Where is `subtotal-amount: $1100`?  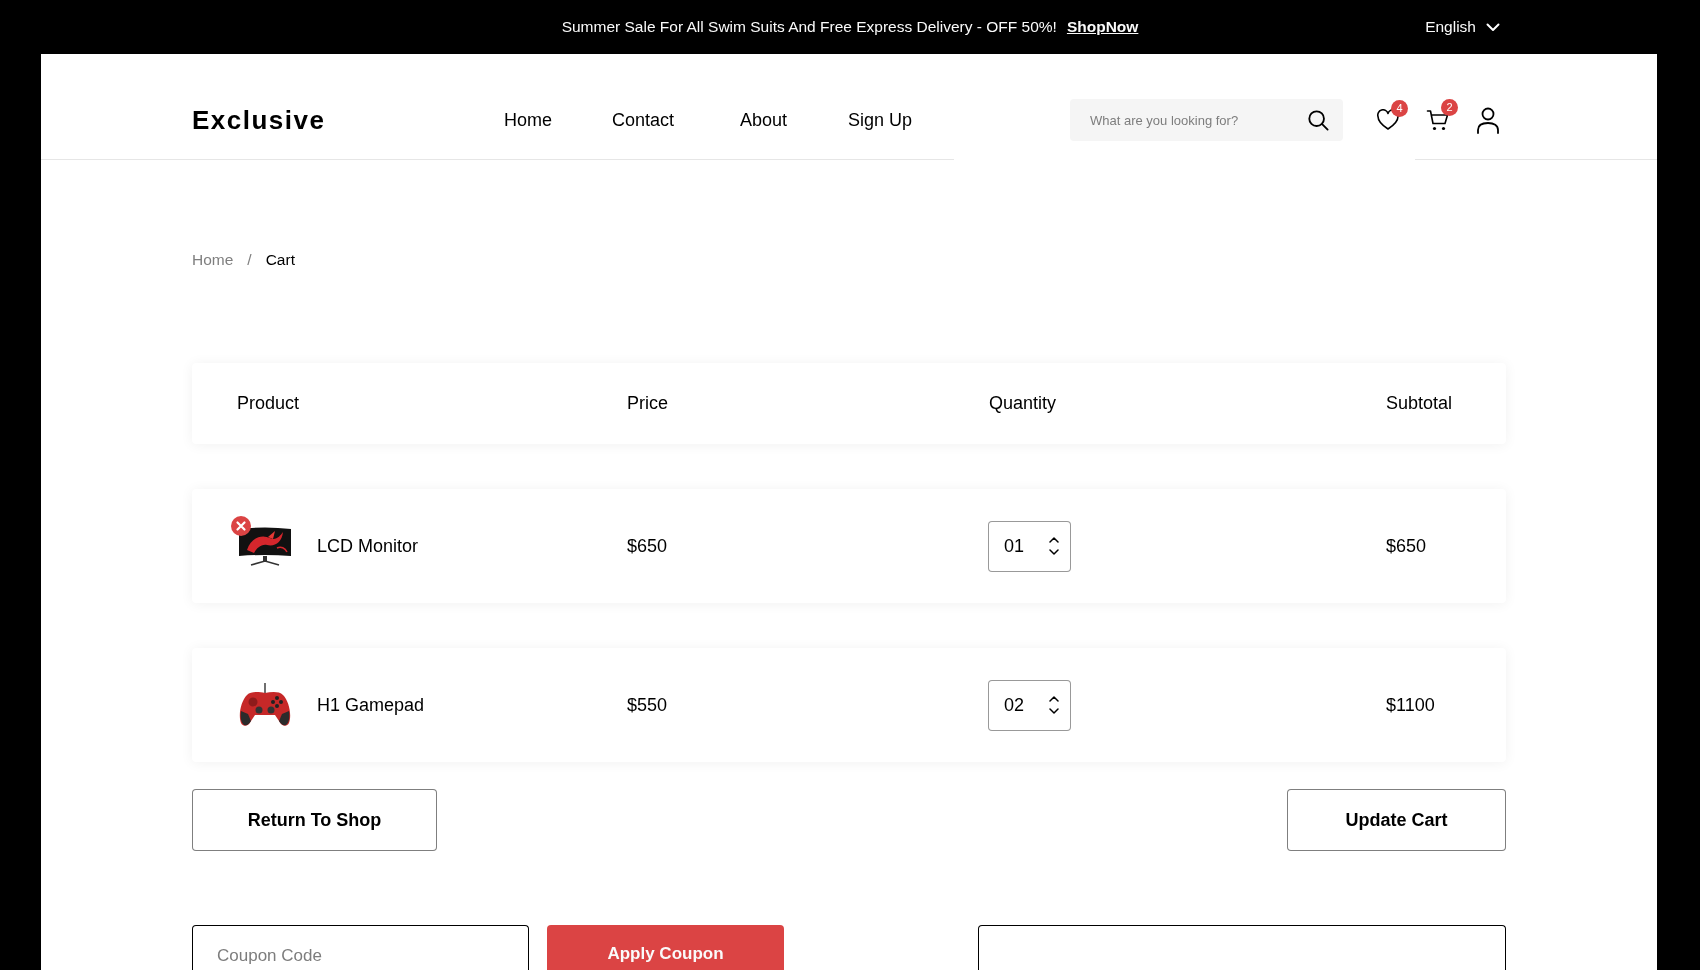
subtotal-amount: $1100 is located at coordinates (1411, 705).